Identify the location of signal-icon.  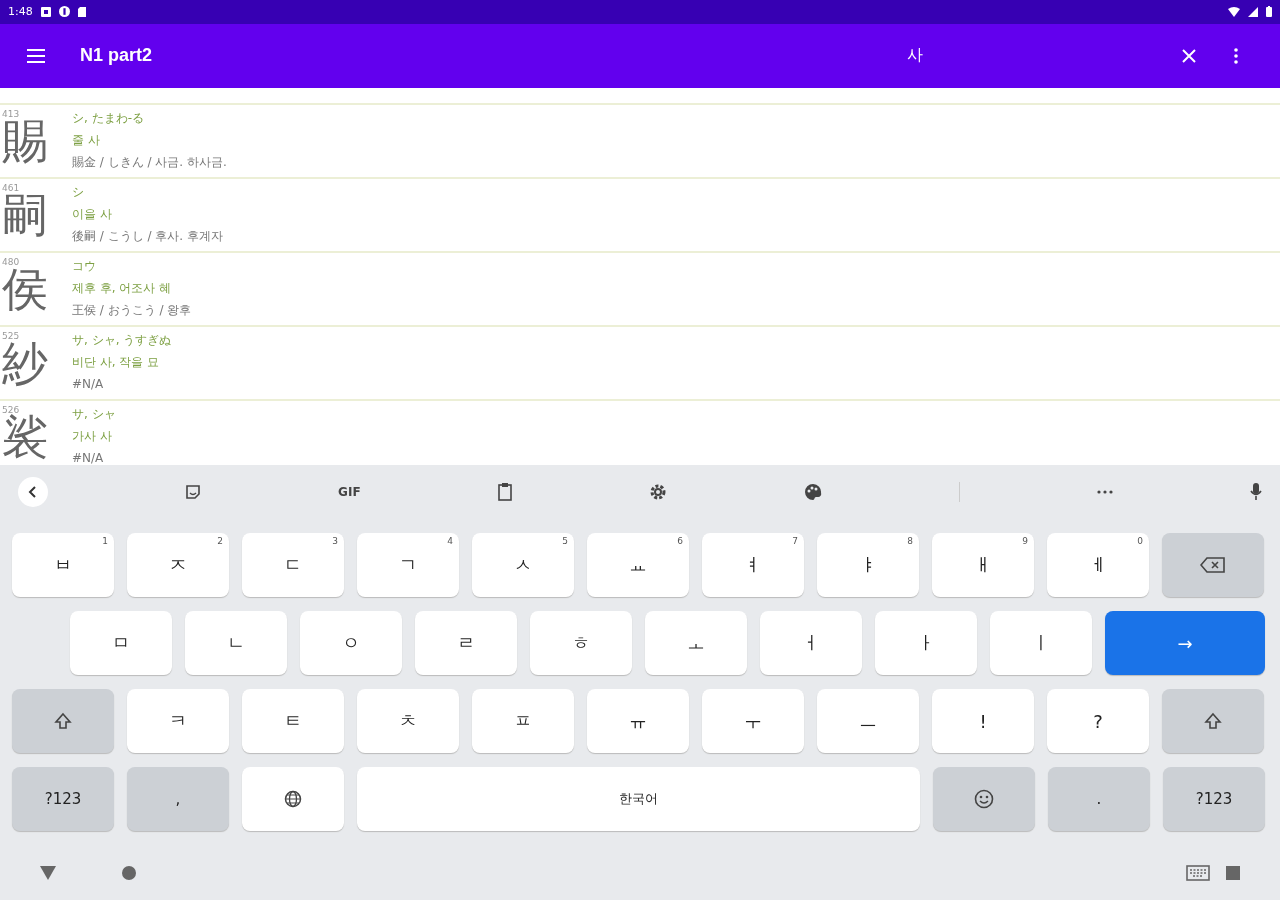
(1253, 11).